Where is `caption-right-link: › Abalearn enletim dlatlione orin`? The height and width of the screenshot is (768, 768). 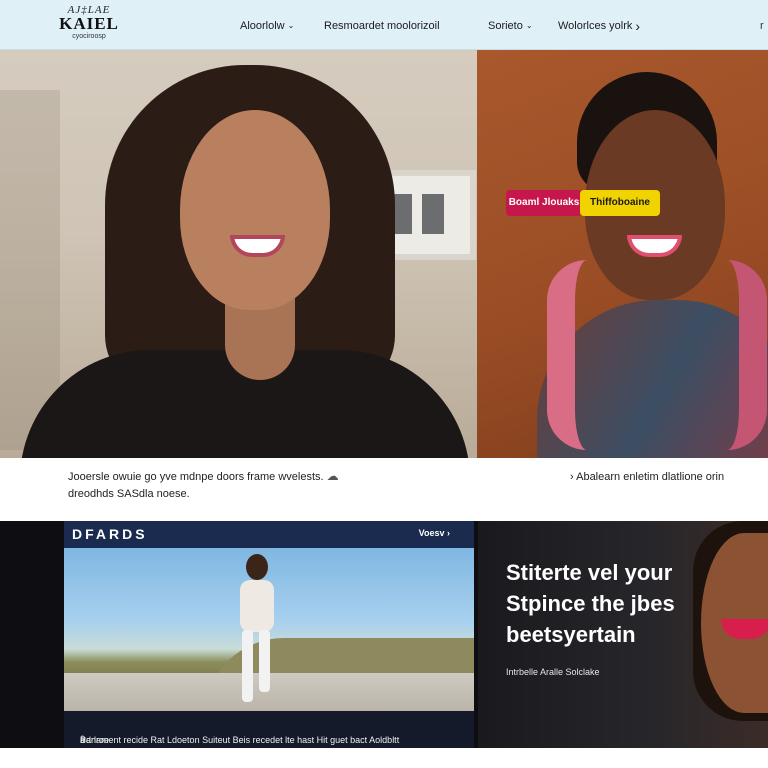
caption-right-link: › Abalearn enletim dlatlione orin is located at coordinates (647, 477).